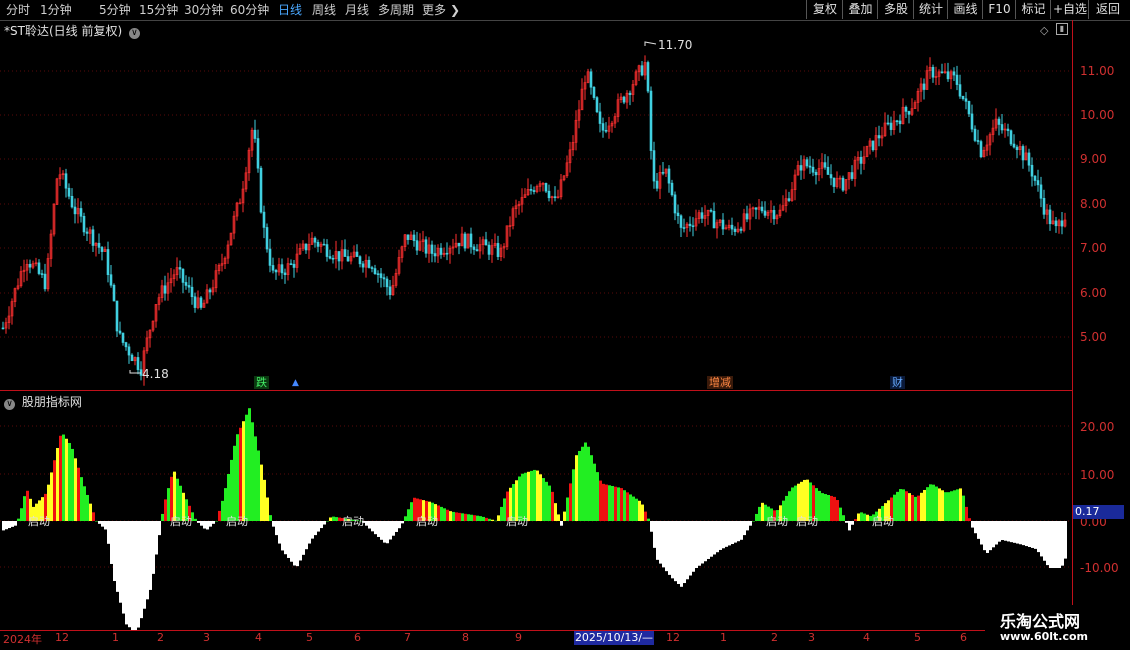 The image size is (1130, 650). What do you see at coordinates (723, 637) in the screenshot?
I see `time-label: 1` at bounding box center [723, 637].